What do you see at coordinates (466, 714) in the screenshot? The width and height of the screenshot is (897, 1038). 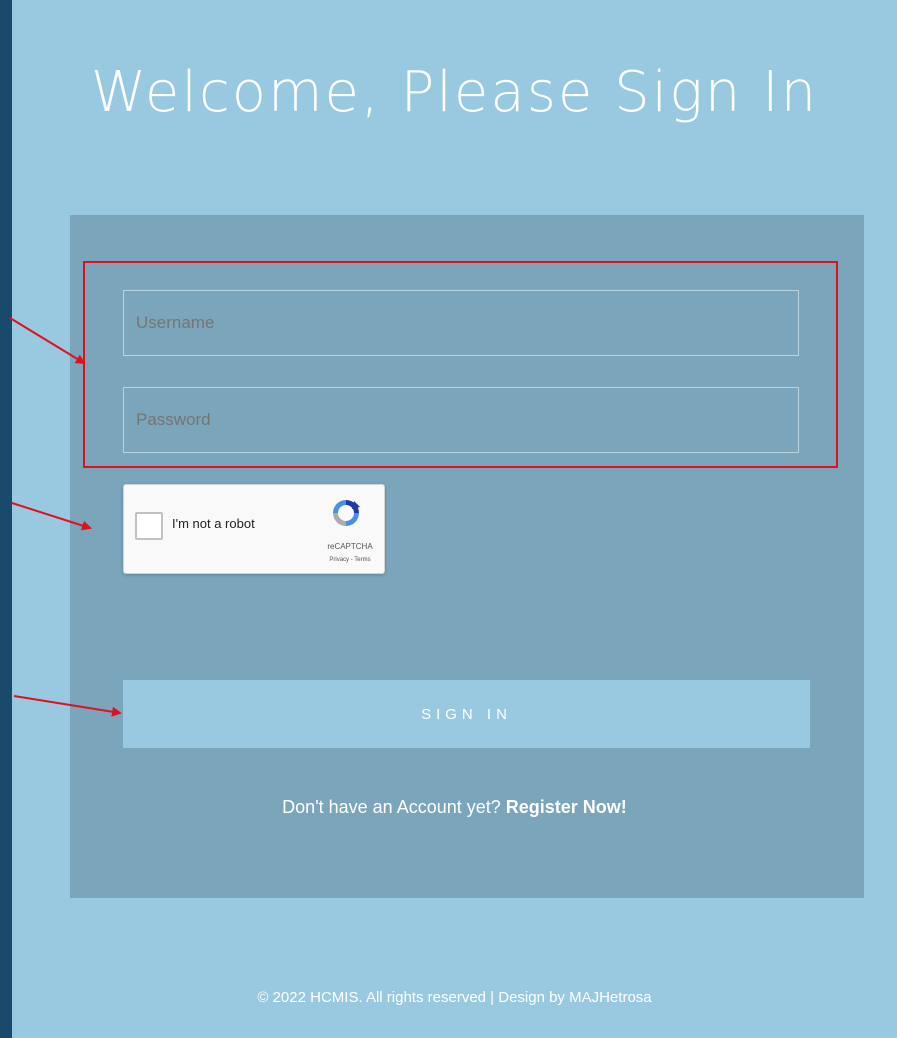 I see `sign-in-button: SIGN IN` at bounding box center [466, 714].